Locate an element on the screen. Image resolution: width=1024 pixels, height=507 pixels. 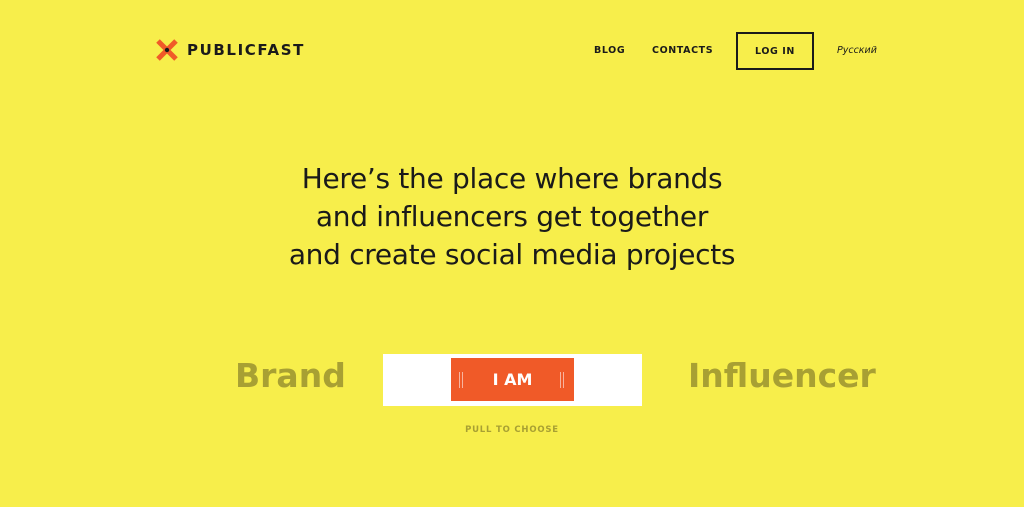
pull-to-choose-hint: PULL TO CHOOSE is located at coordinates (512, 430).